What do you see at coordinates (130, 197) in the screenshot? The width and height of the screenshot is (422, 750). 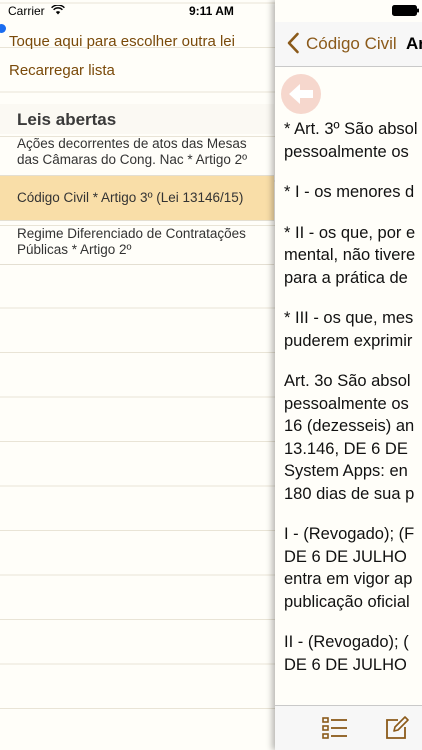 I see `law-item-text: Código Civil * Artigo 3º (Lei 13146/15)` at bounding box center [130, 197].